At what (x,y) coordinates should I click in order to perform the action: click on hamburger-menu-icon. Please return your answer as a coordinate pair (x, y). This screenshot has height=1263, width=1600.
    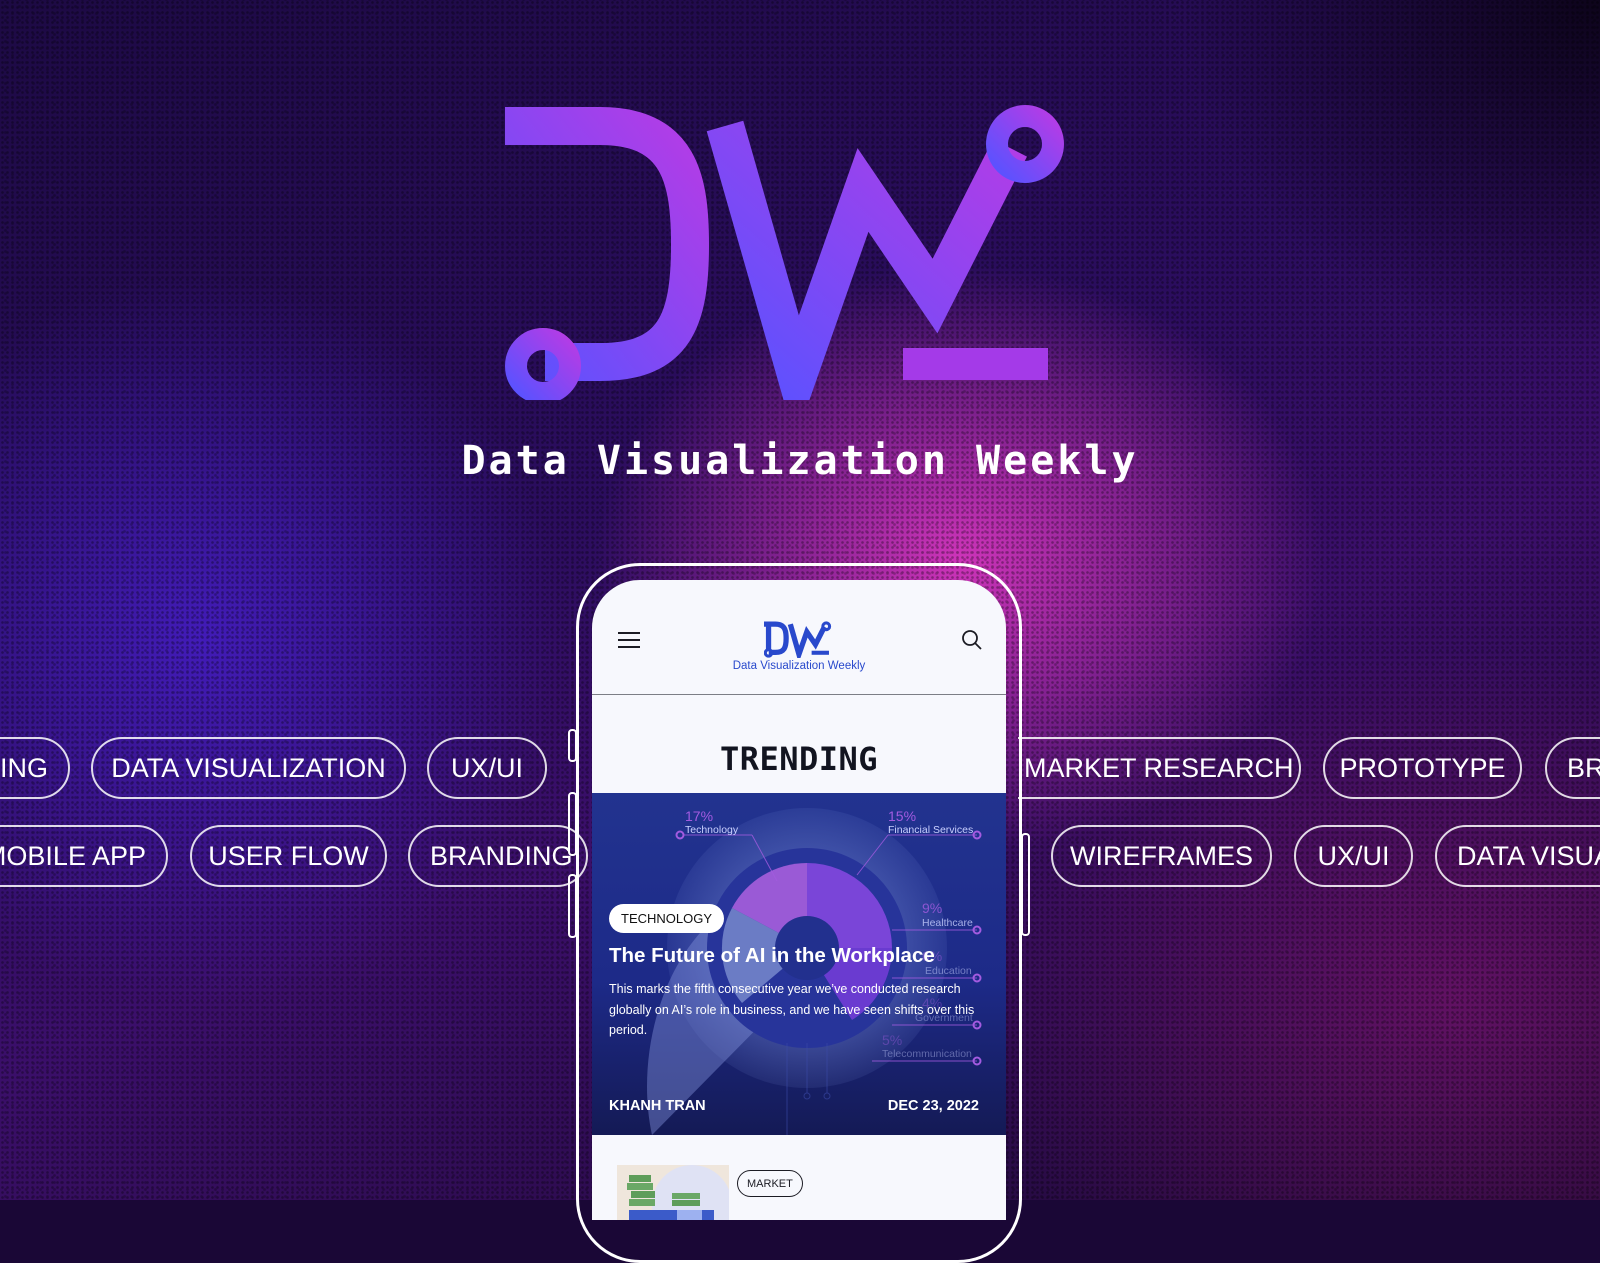
    Looking at the image, I should click on (629, 640).